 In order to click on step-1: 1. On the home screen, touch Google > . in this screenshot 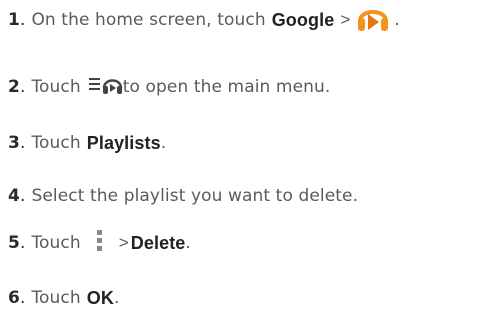, I will do `click(204, 20)`.